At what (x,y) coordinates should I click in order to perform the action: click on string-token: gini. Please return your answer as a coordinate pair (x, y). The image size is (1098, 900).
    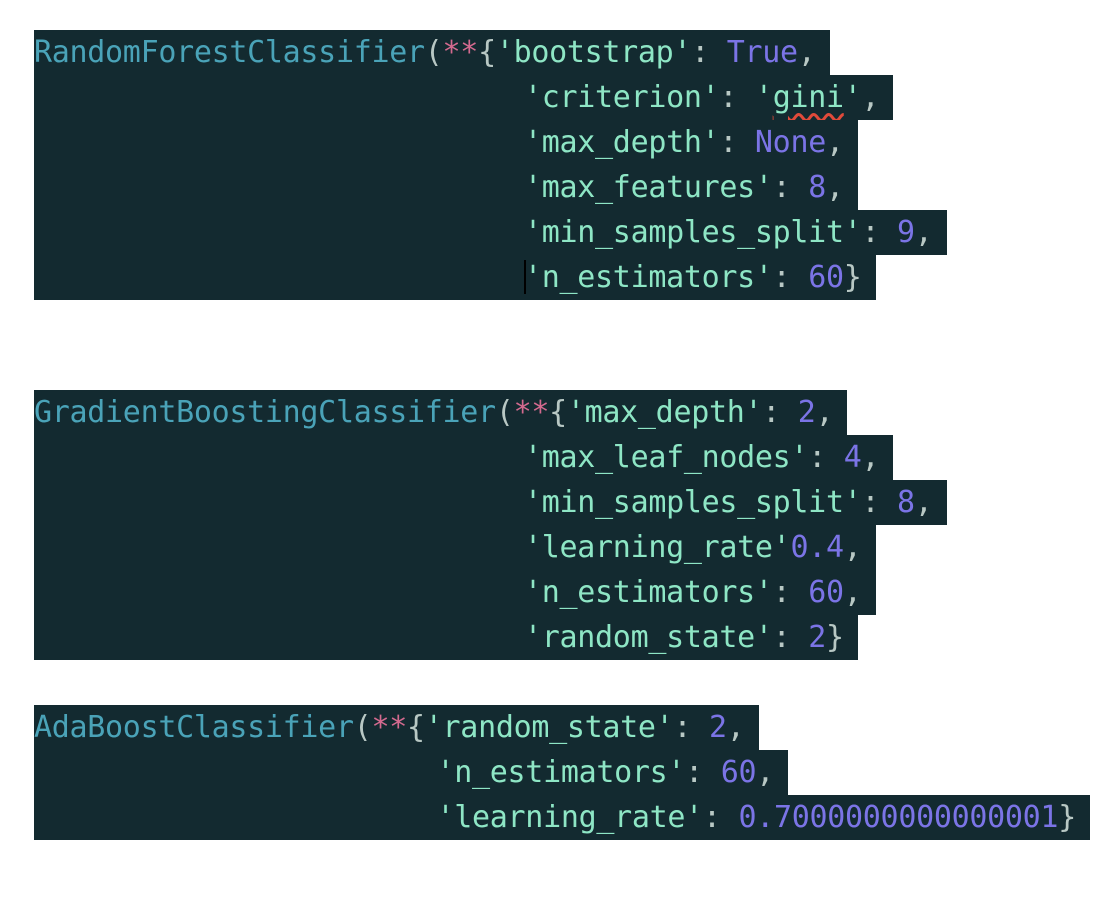
    Looking at the image, I should click on (808, 97).